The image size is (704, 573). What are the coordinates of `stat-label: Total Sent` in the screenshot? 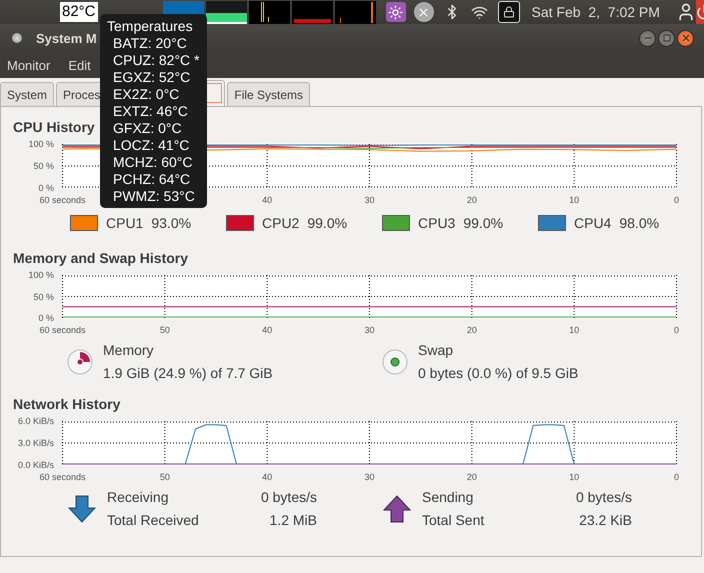 It's located at (454, 520).